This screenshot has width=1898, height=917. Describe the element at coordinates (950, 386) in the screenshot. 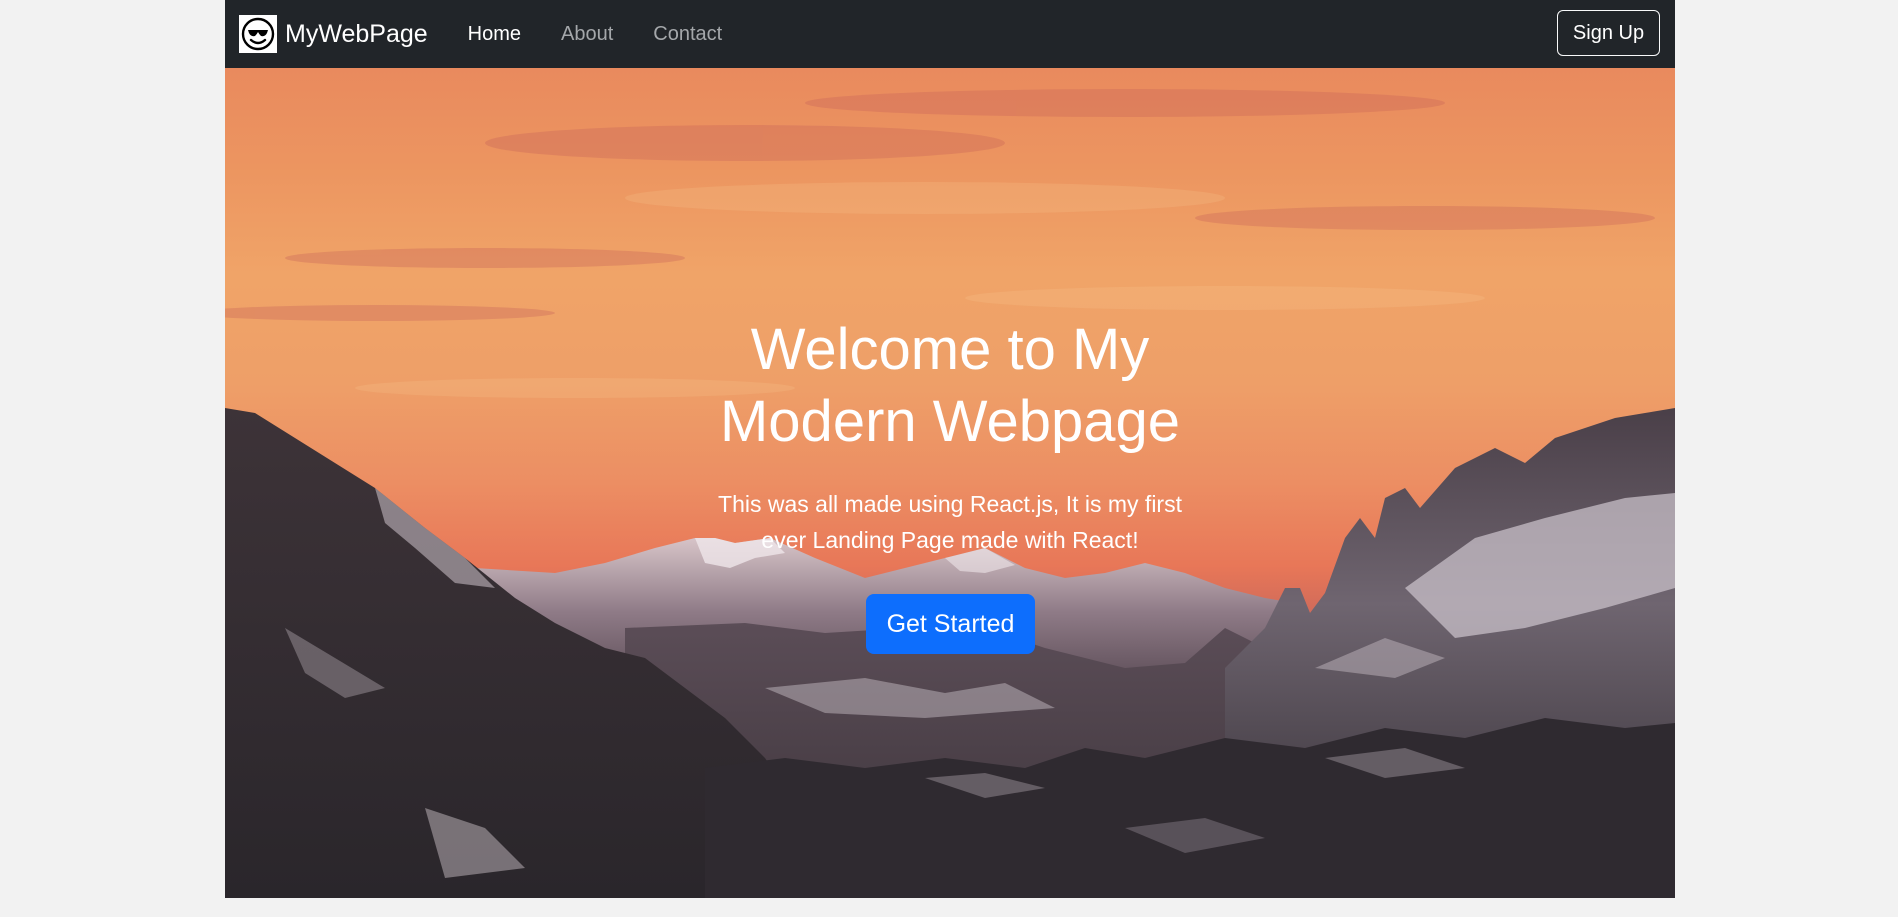

I see `hero-title: Welcome to My Modern Webpage` at that location.